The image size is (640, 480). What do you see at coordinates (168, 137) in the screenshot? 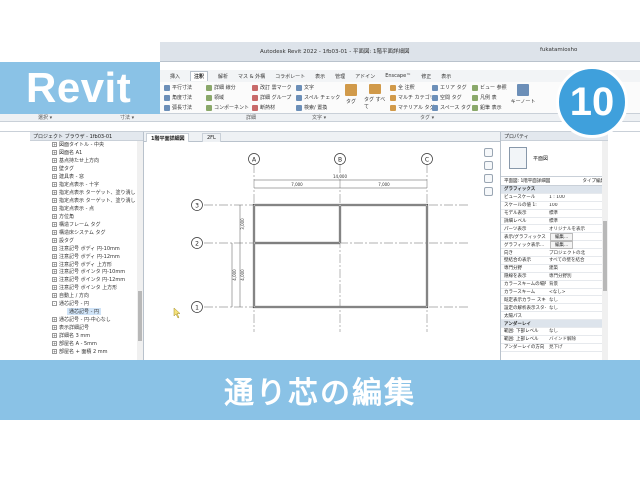
I see `tab-1f-detail-plan: 1階平面詳細図` at bounding box center [168, 137].